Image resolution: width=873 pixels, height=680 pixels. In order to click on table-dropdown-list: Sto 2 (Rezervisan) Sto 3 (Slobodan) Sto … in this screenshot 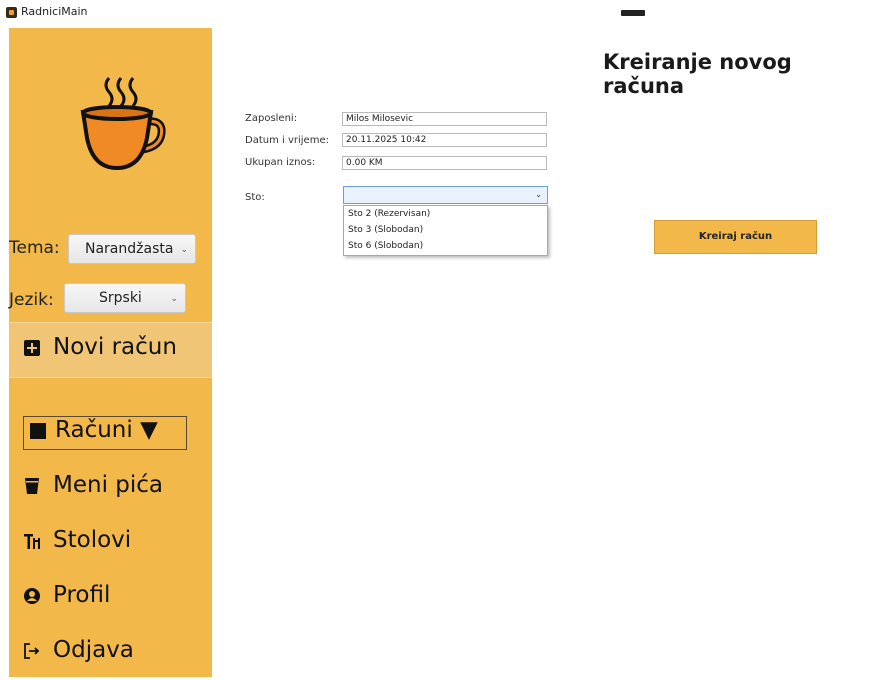, I will do `click(445, 230)`.